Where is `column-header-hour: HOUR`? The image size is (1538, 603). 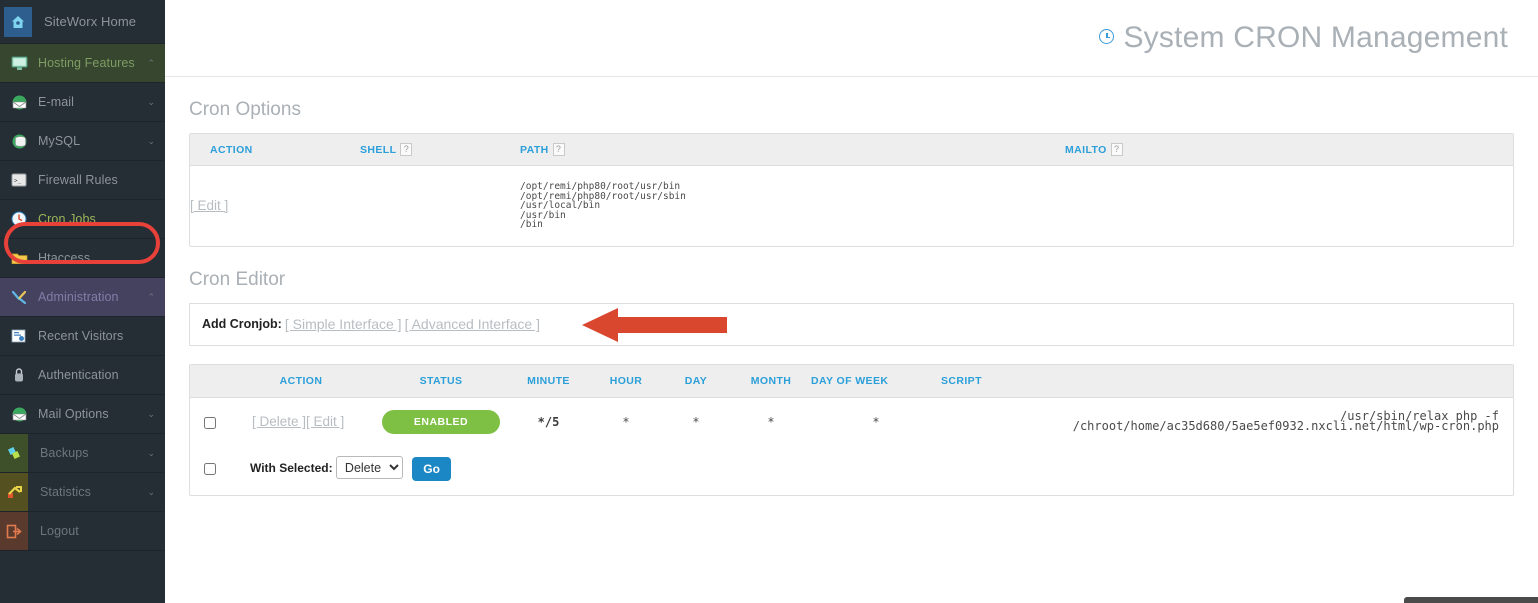 column-header-hour: HOUR is located at coordinates (626, 381).